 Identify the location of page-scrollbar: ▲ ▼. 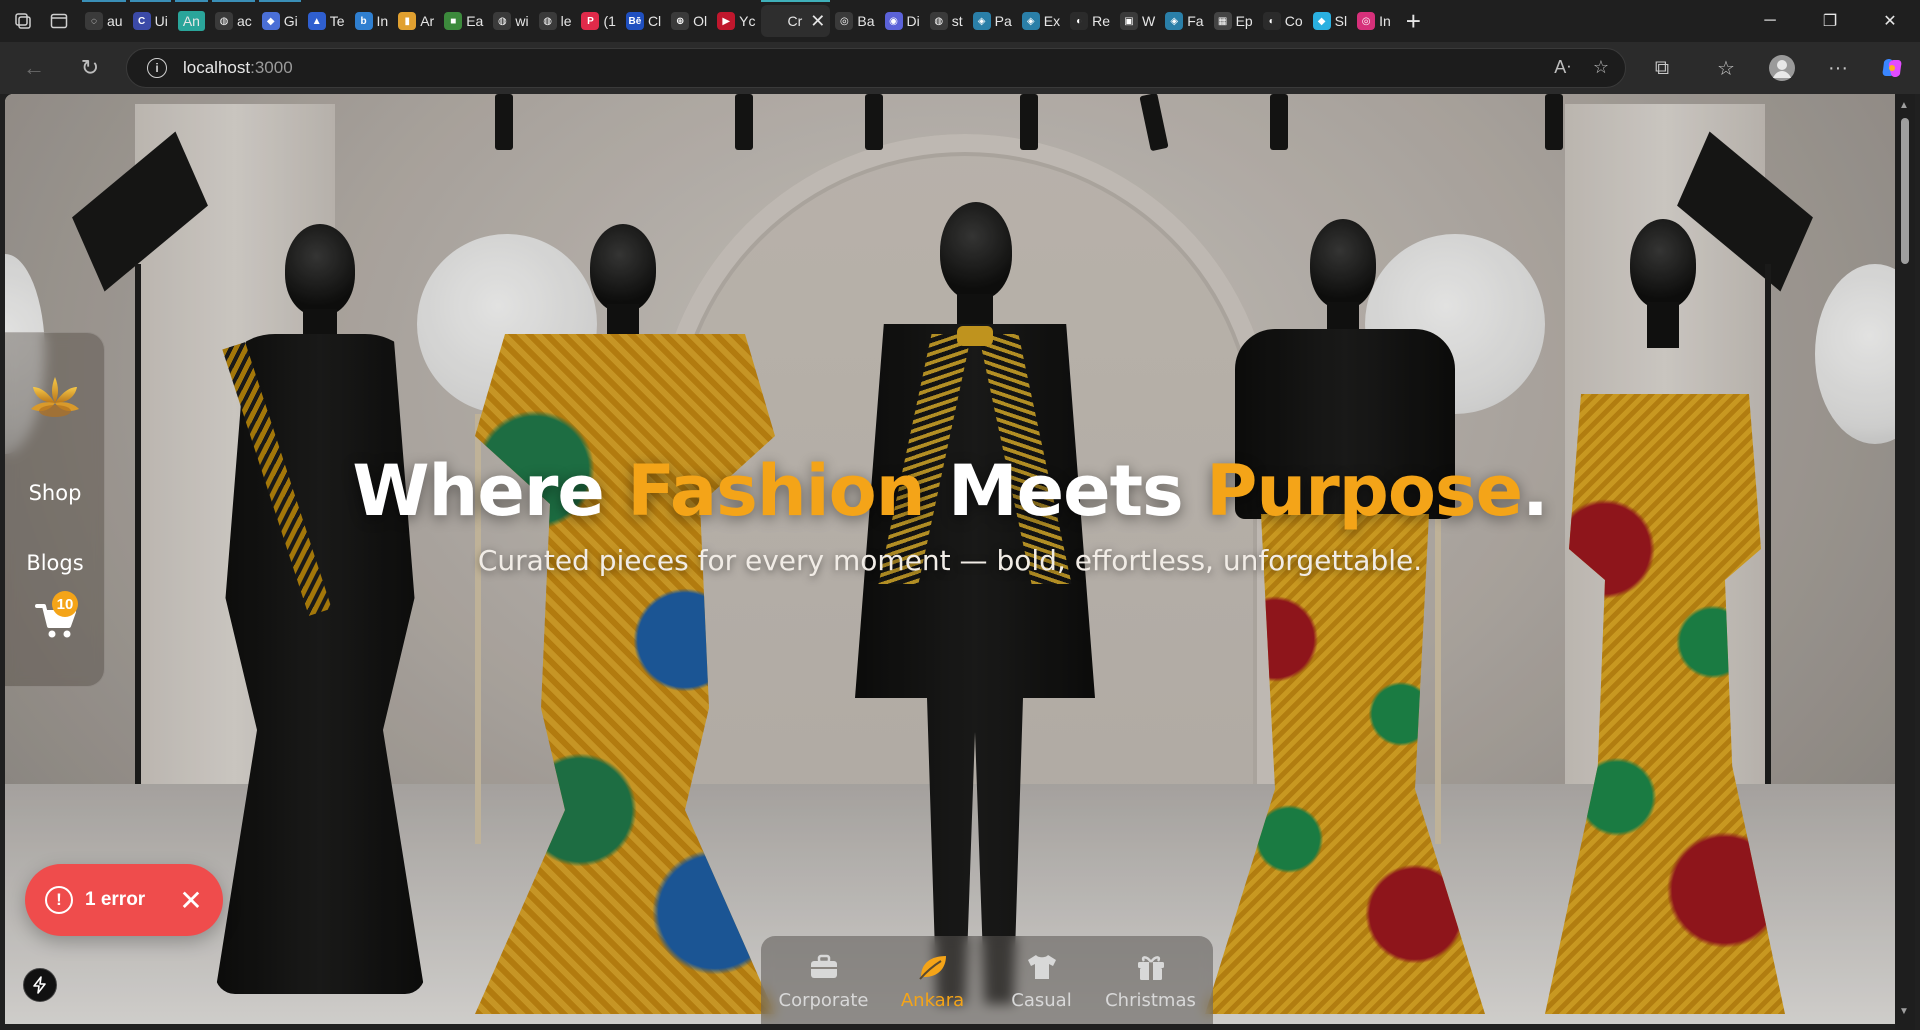
(1905, 562).